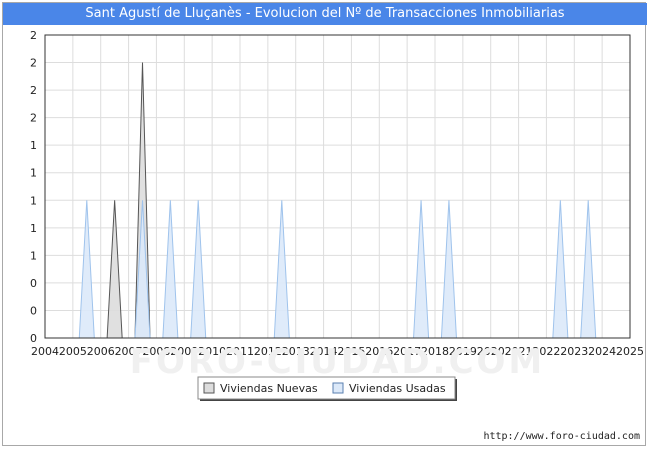  I want to click on watermark: FORO-CIUDAD.COM, so click(338, 362).